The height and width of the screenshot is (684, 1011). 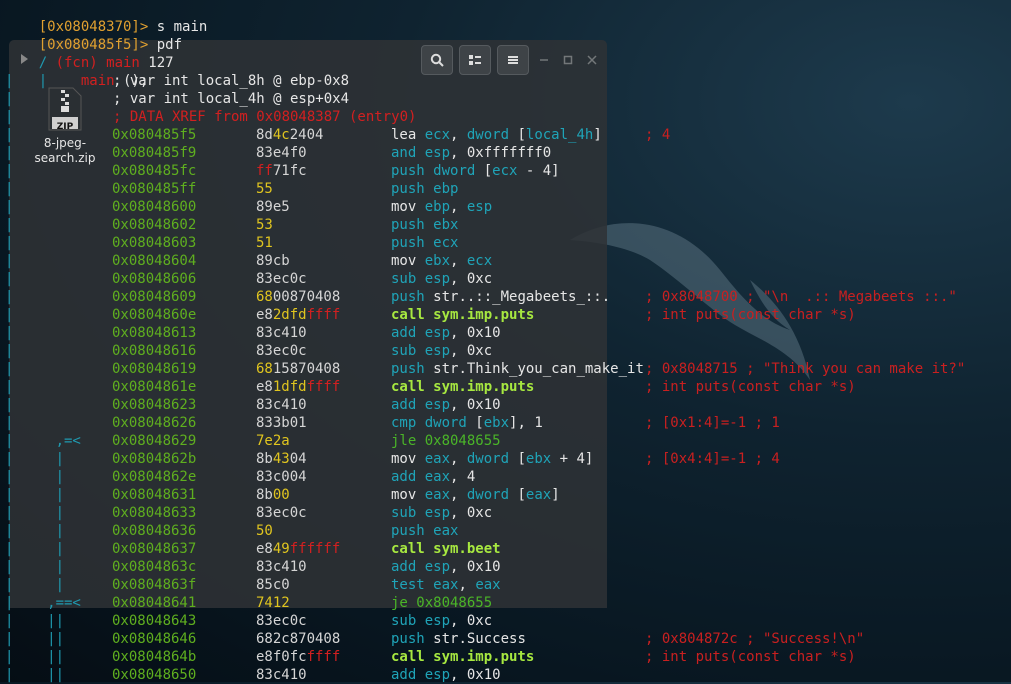 I want to click on asm-instruction: push eax, so click(x=424, y=531).